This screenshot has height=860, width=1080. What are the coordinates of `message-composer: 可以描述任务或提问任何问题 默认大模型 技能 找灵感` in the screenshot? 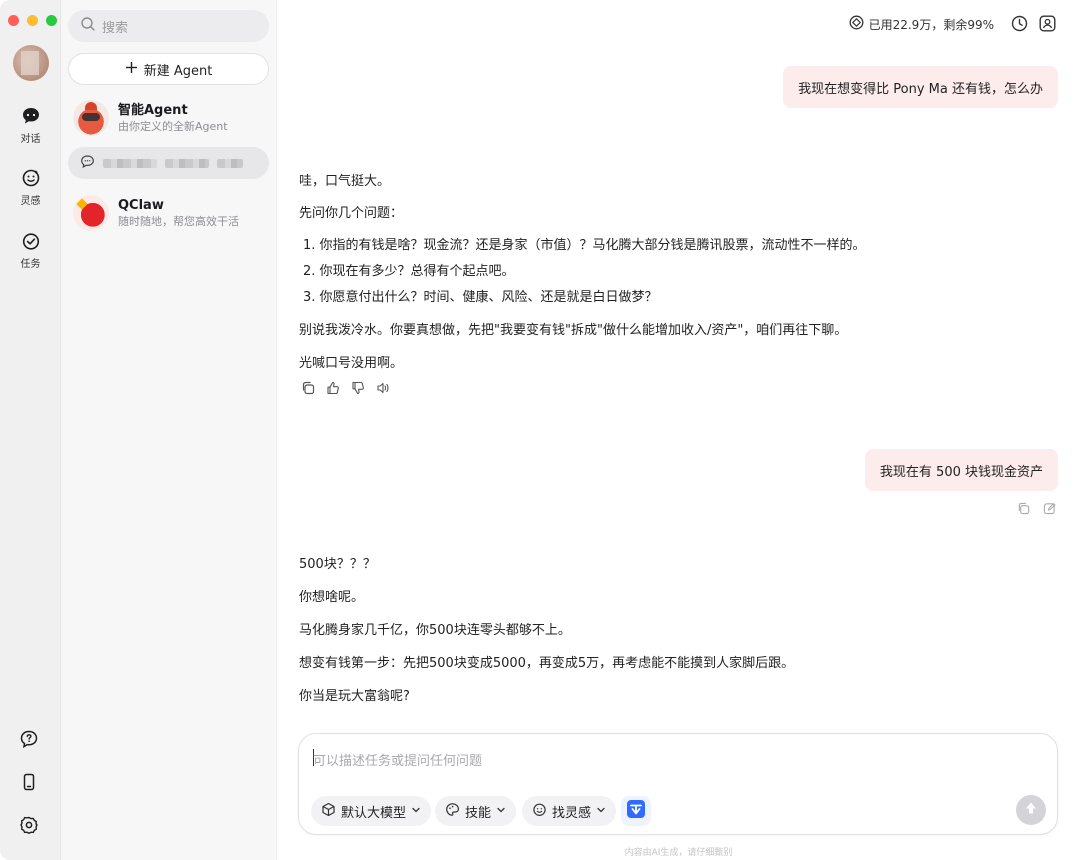 It's located at (678, 784).